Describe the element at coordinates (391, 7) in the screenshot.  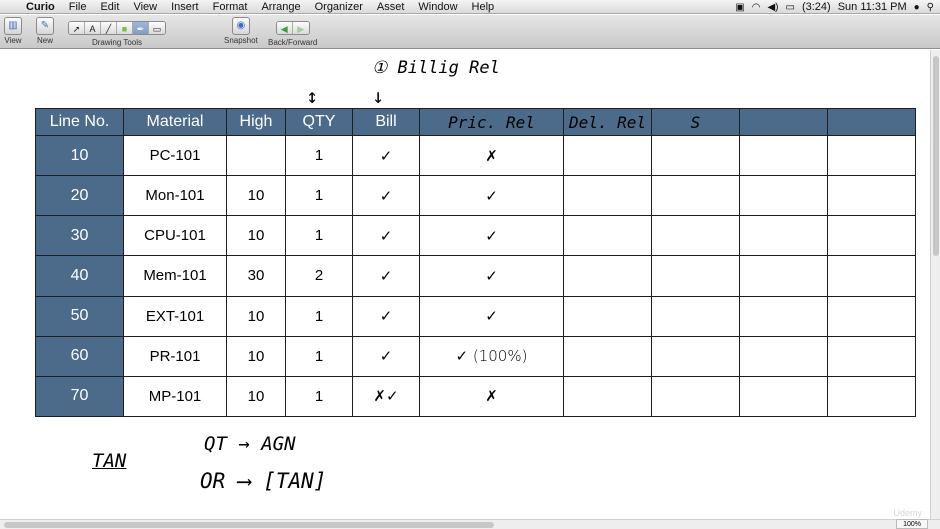
I see `menu-asset: Asset` at that location.